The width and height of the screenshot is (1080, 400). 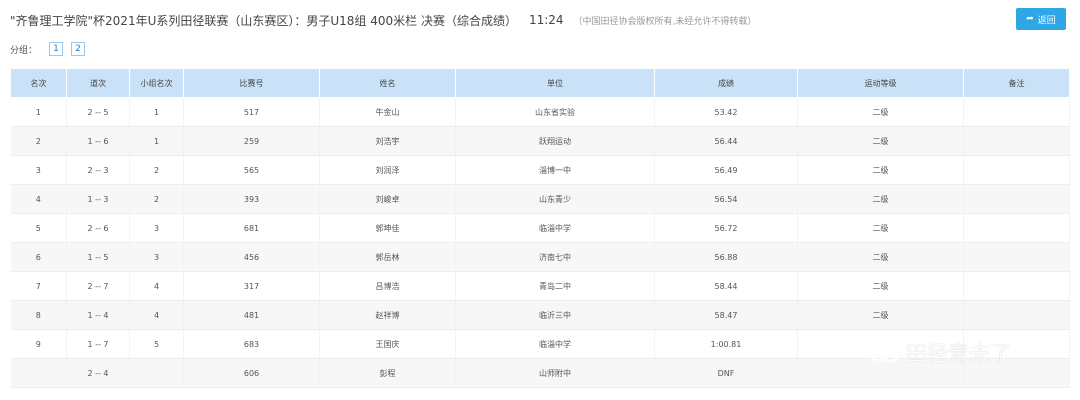 I want to click on column-header-level: 运动等级, so click(x=880, y=83).